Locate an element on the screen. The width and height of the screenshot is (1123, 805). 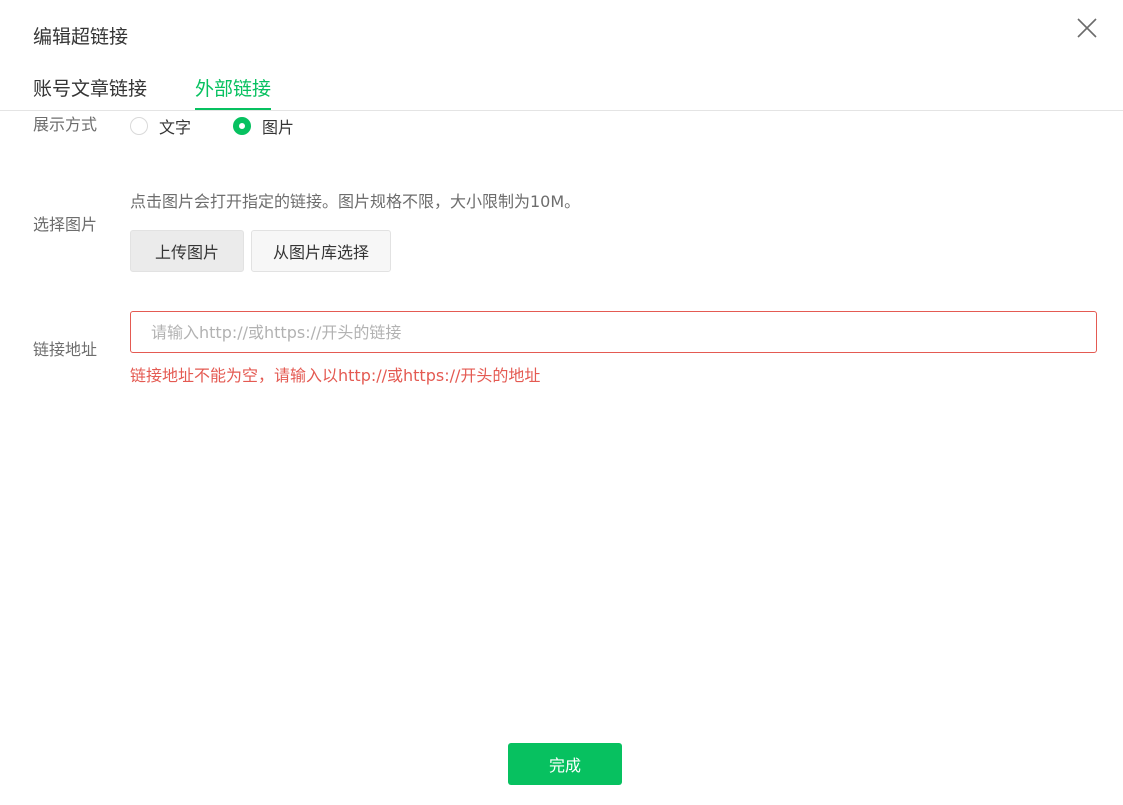
dialog-title: 编辑超链接 is located at coordinates (81, 37).